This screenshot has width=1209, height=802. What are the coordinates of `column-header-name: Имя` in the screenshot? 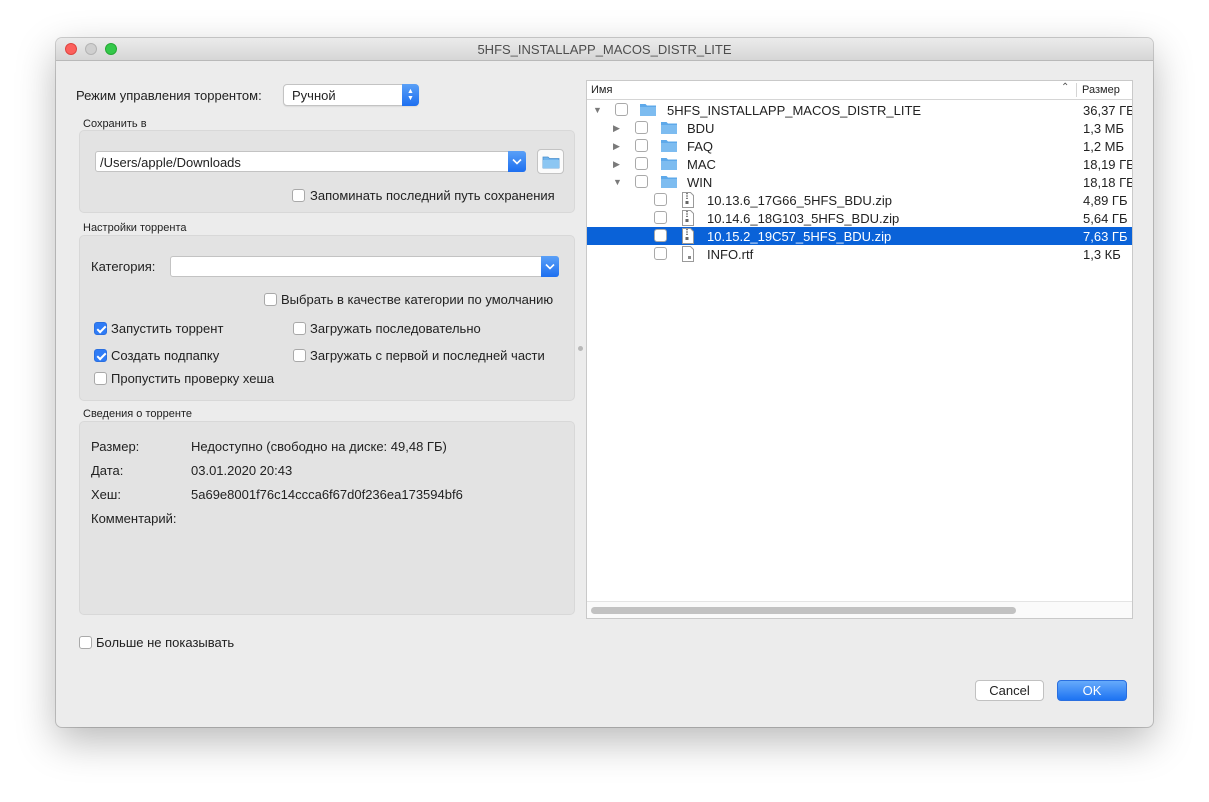 It's located at (601, 90).